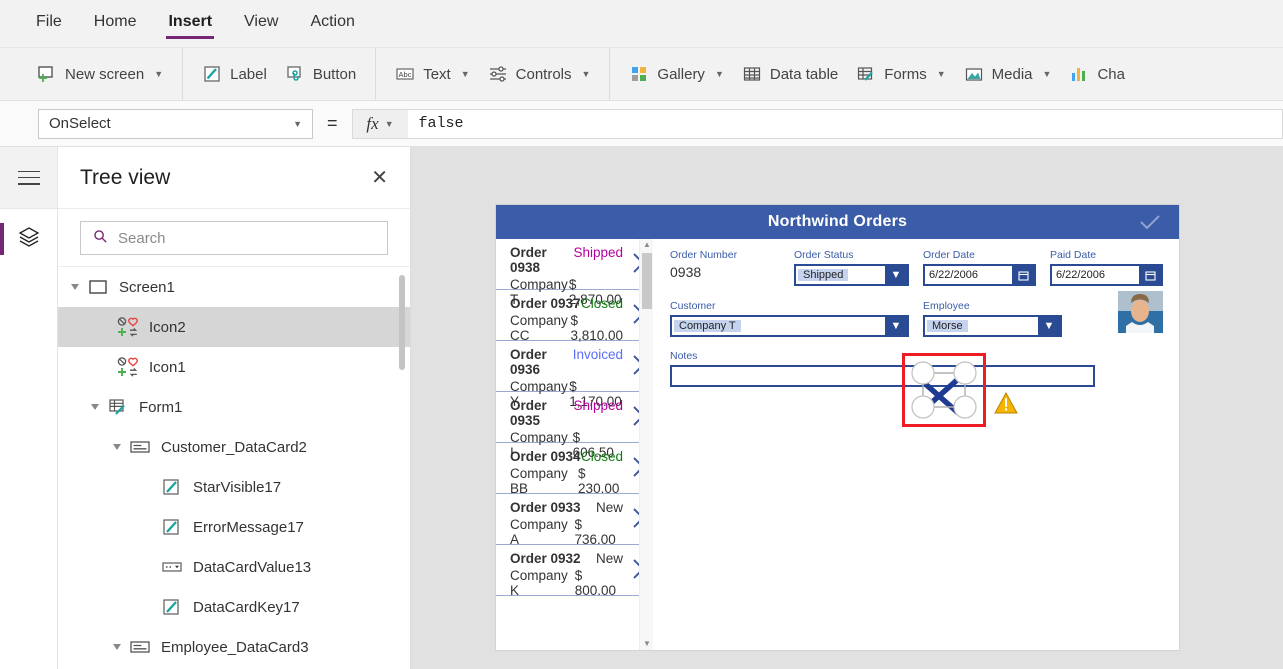 This screenshot has width=1283, height=669. What do you see at coordinates (539, 74) in the screenshot?
I see `ribbon-controls-button: Controls ▼` at bounding box center [539, 74].